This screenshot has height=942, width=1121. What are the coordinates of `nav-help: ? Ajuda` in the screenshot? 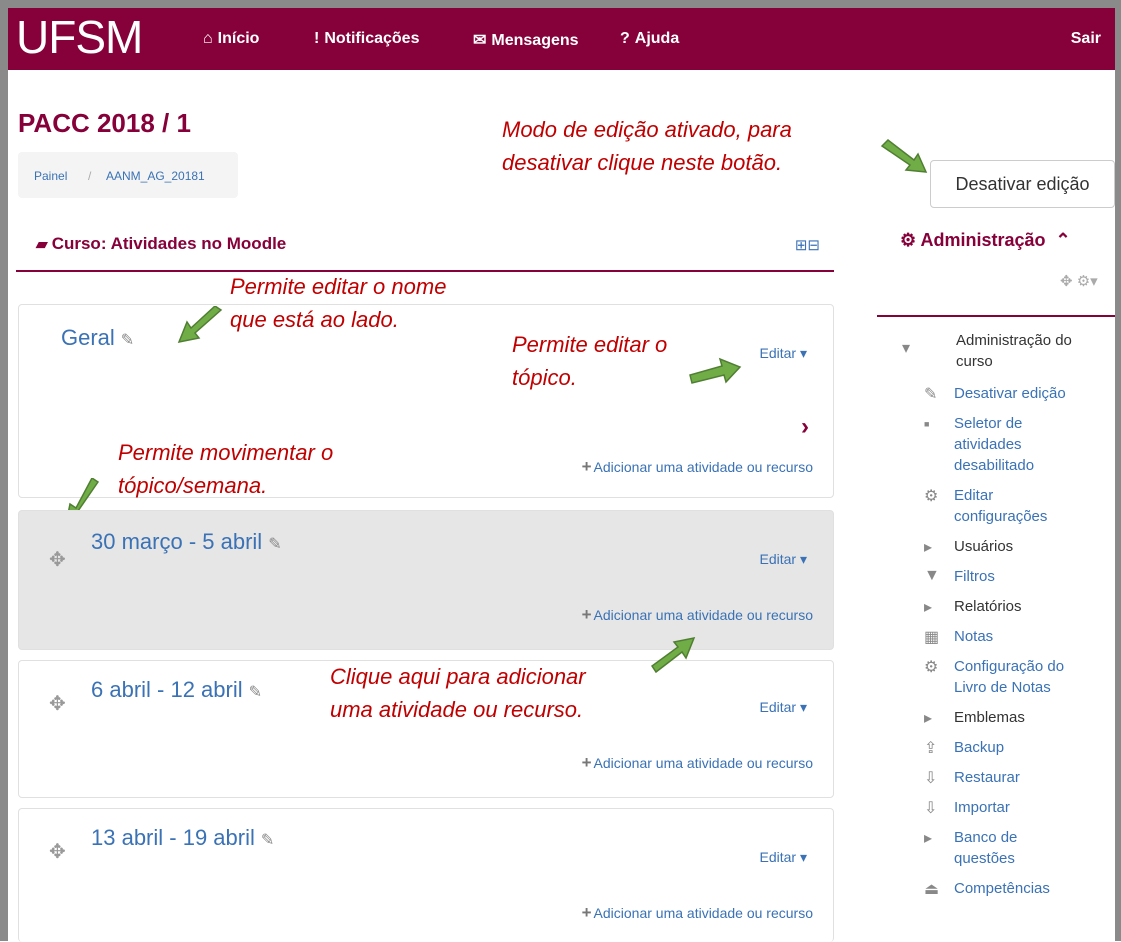 It's located at (649, 39).